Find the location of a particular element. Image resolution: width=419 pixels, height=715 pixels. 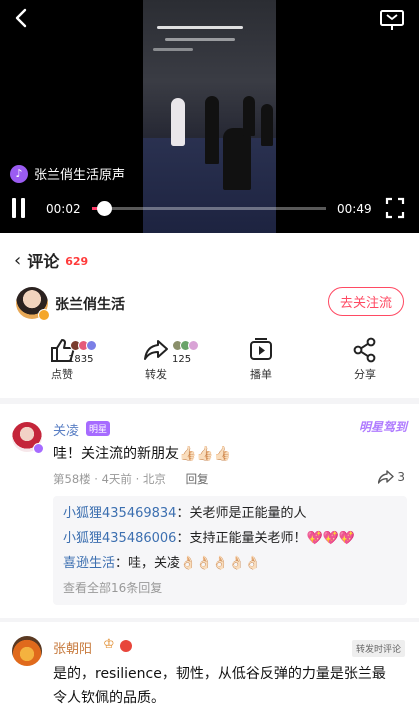

commenter-name: 张朝阳 is located at coordinates (72, 647).